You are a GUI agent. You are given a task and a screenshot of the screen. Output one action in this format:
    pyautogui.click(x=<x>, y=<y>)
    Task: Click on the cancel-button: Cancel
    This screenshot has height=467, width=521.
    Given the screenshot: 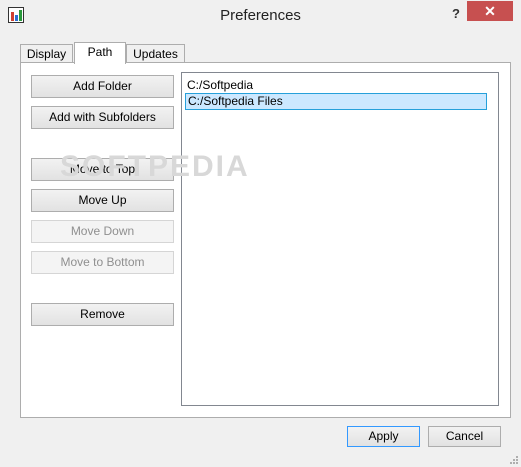 What is the action you would take?
    pyautogui.click(x=464, y=436)
    